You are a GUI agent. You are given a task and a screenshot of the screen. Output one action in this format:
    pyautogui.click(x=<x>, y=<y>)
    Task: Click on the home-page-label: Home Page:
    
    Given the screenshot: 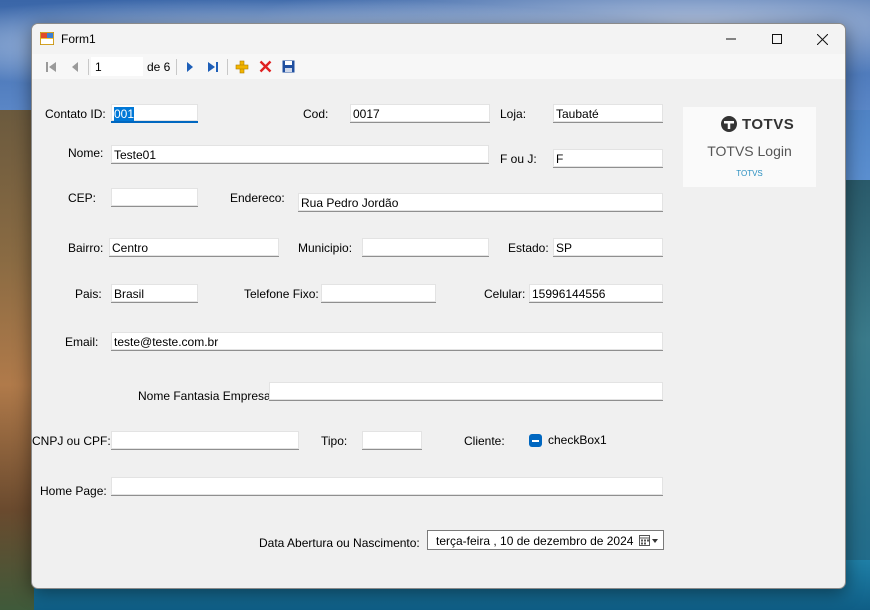 What is the action you would take?
    pyautogui.click(x=73, y=491)
    